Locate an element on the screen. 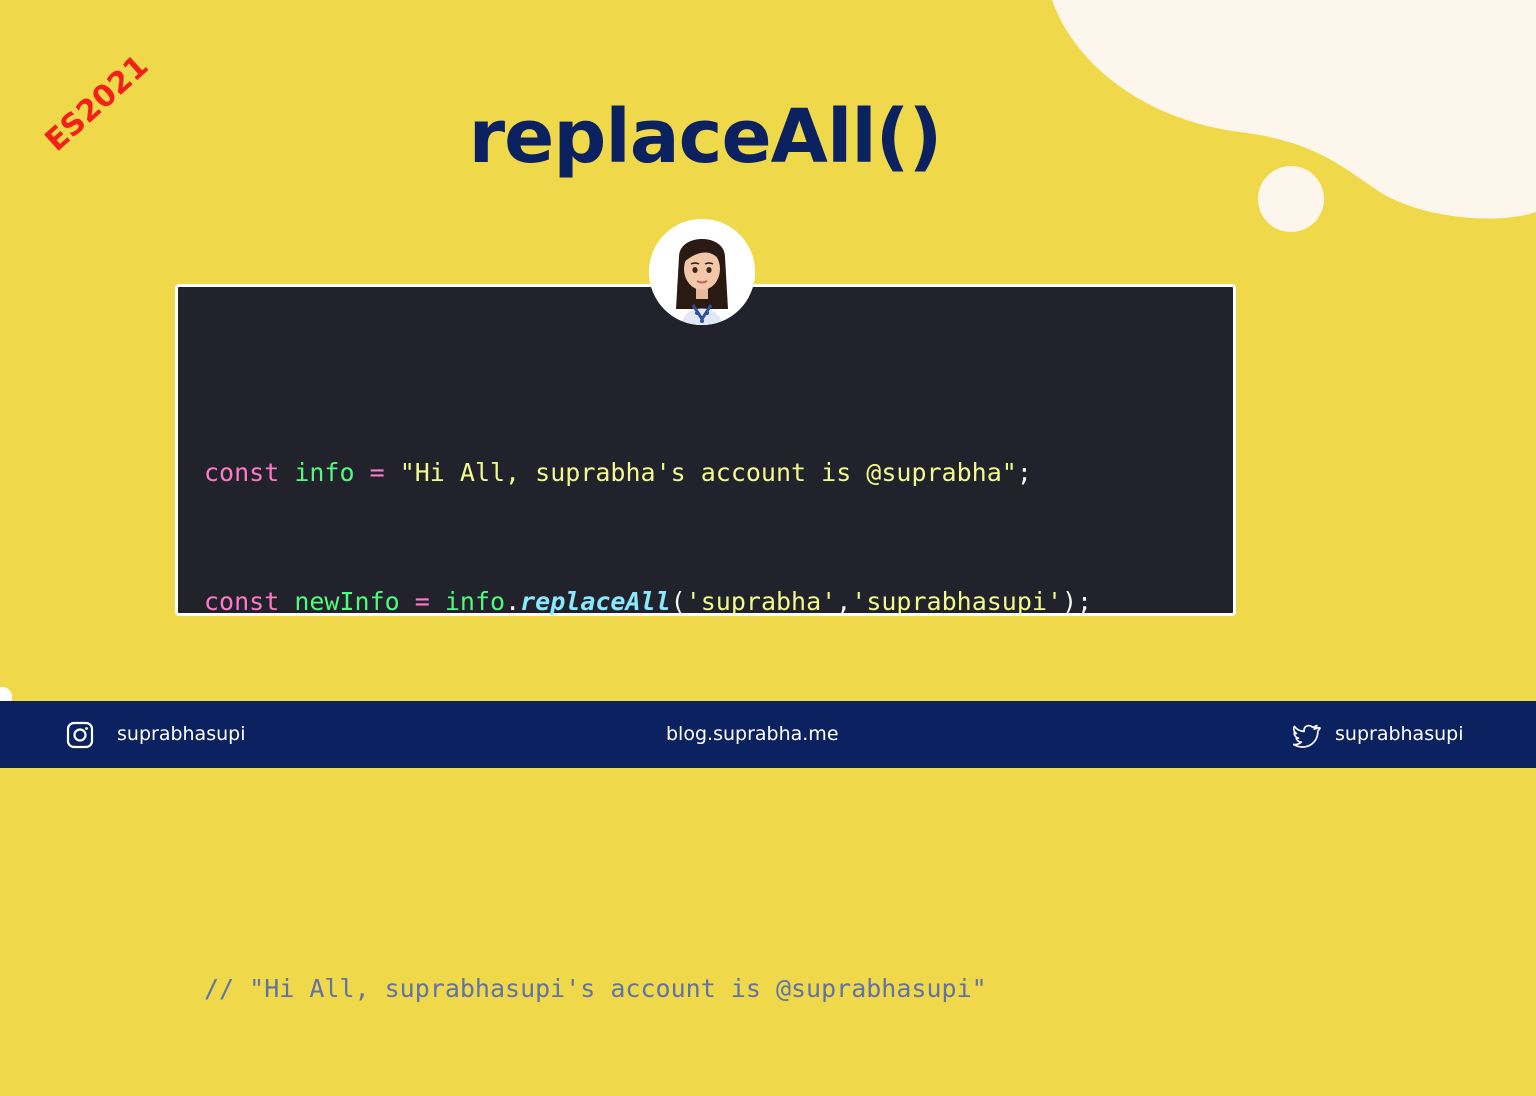 This screenshot has height=1096, width=1536. instagram-handle: suprabhasupi is located at coordinates (181, 734).